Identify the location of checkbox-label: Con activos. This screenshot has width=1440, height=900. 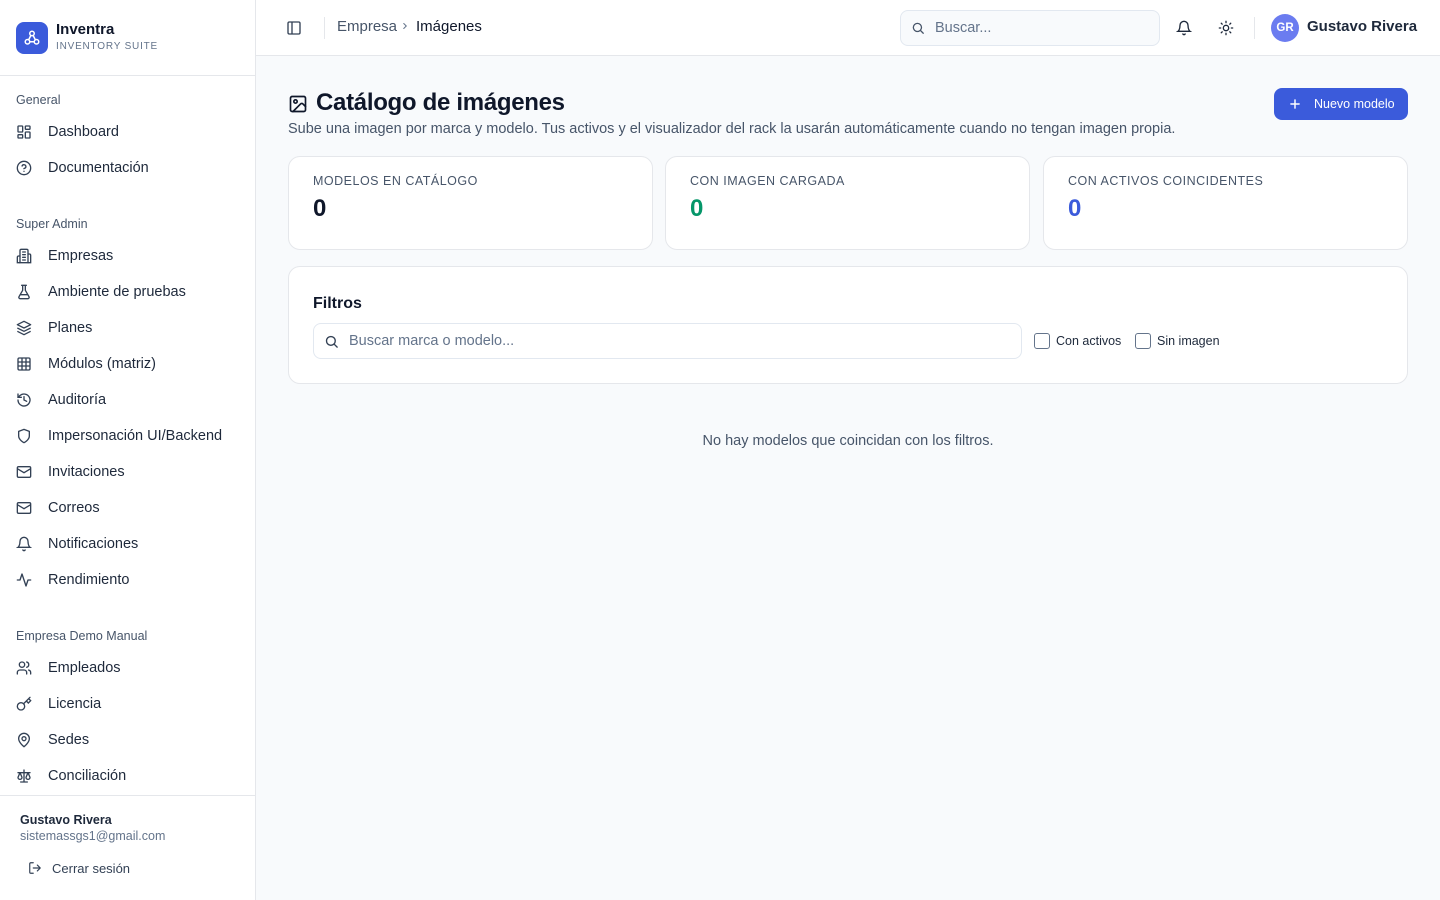
(1089, 341).